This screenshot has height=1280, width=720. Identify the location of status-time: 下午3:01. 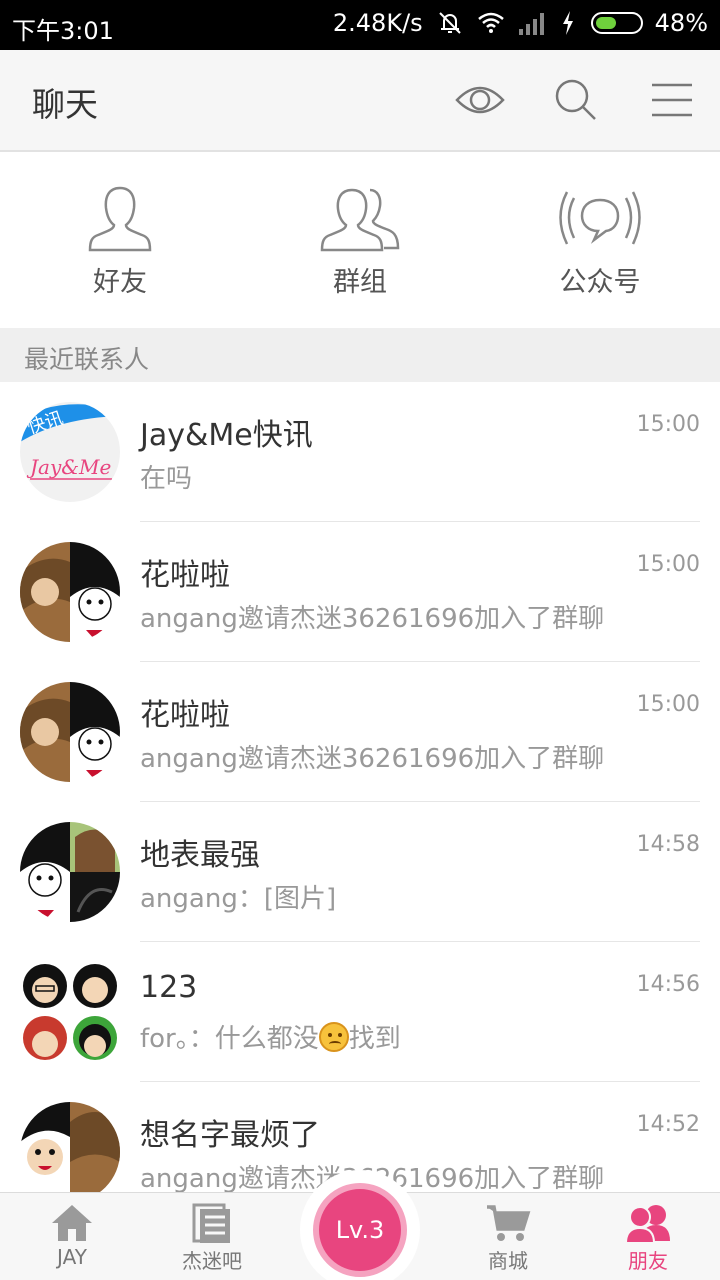
(63, 31).